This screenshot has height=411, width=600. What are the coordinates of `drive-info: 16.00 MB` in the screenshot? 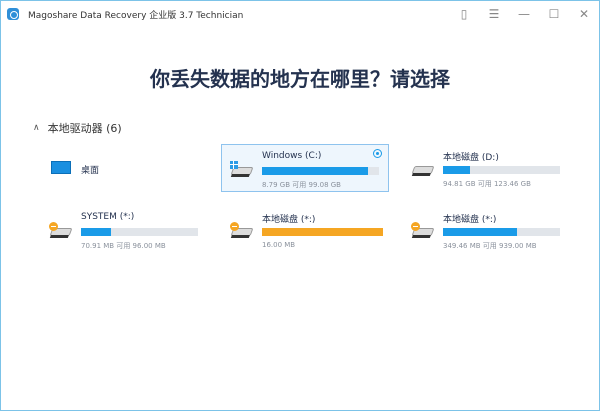 It's located at (279, 245).